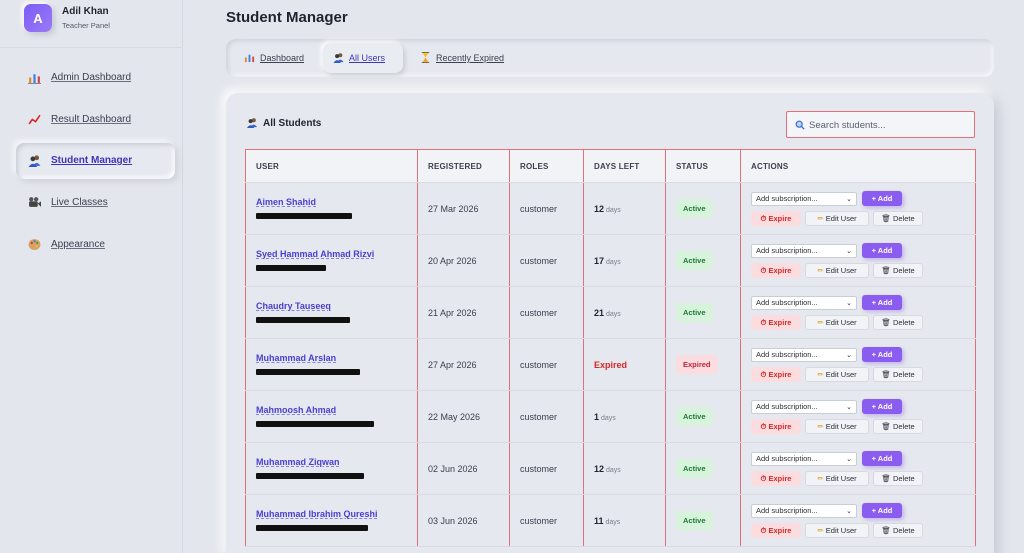  What do you see at coordinates (292, 123) in the screenshot?
I see `card-title-text: All Students` at bounding box center [292, 123].